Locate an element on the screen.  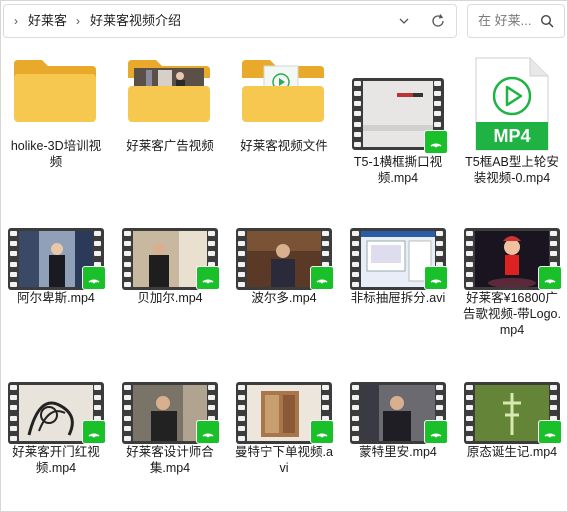
address-bar: › 好莱客 › 好莱客视频介绍 is located at coordinates (230, 21).